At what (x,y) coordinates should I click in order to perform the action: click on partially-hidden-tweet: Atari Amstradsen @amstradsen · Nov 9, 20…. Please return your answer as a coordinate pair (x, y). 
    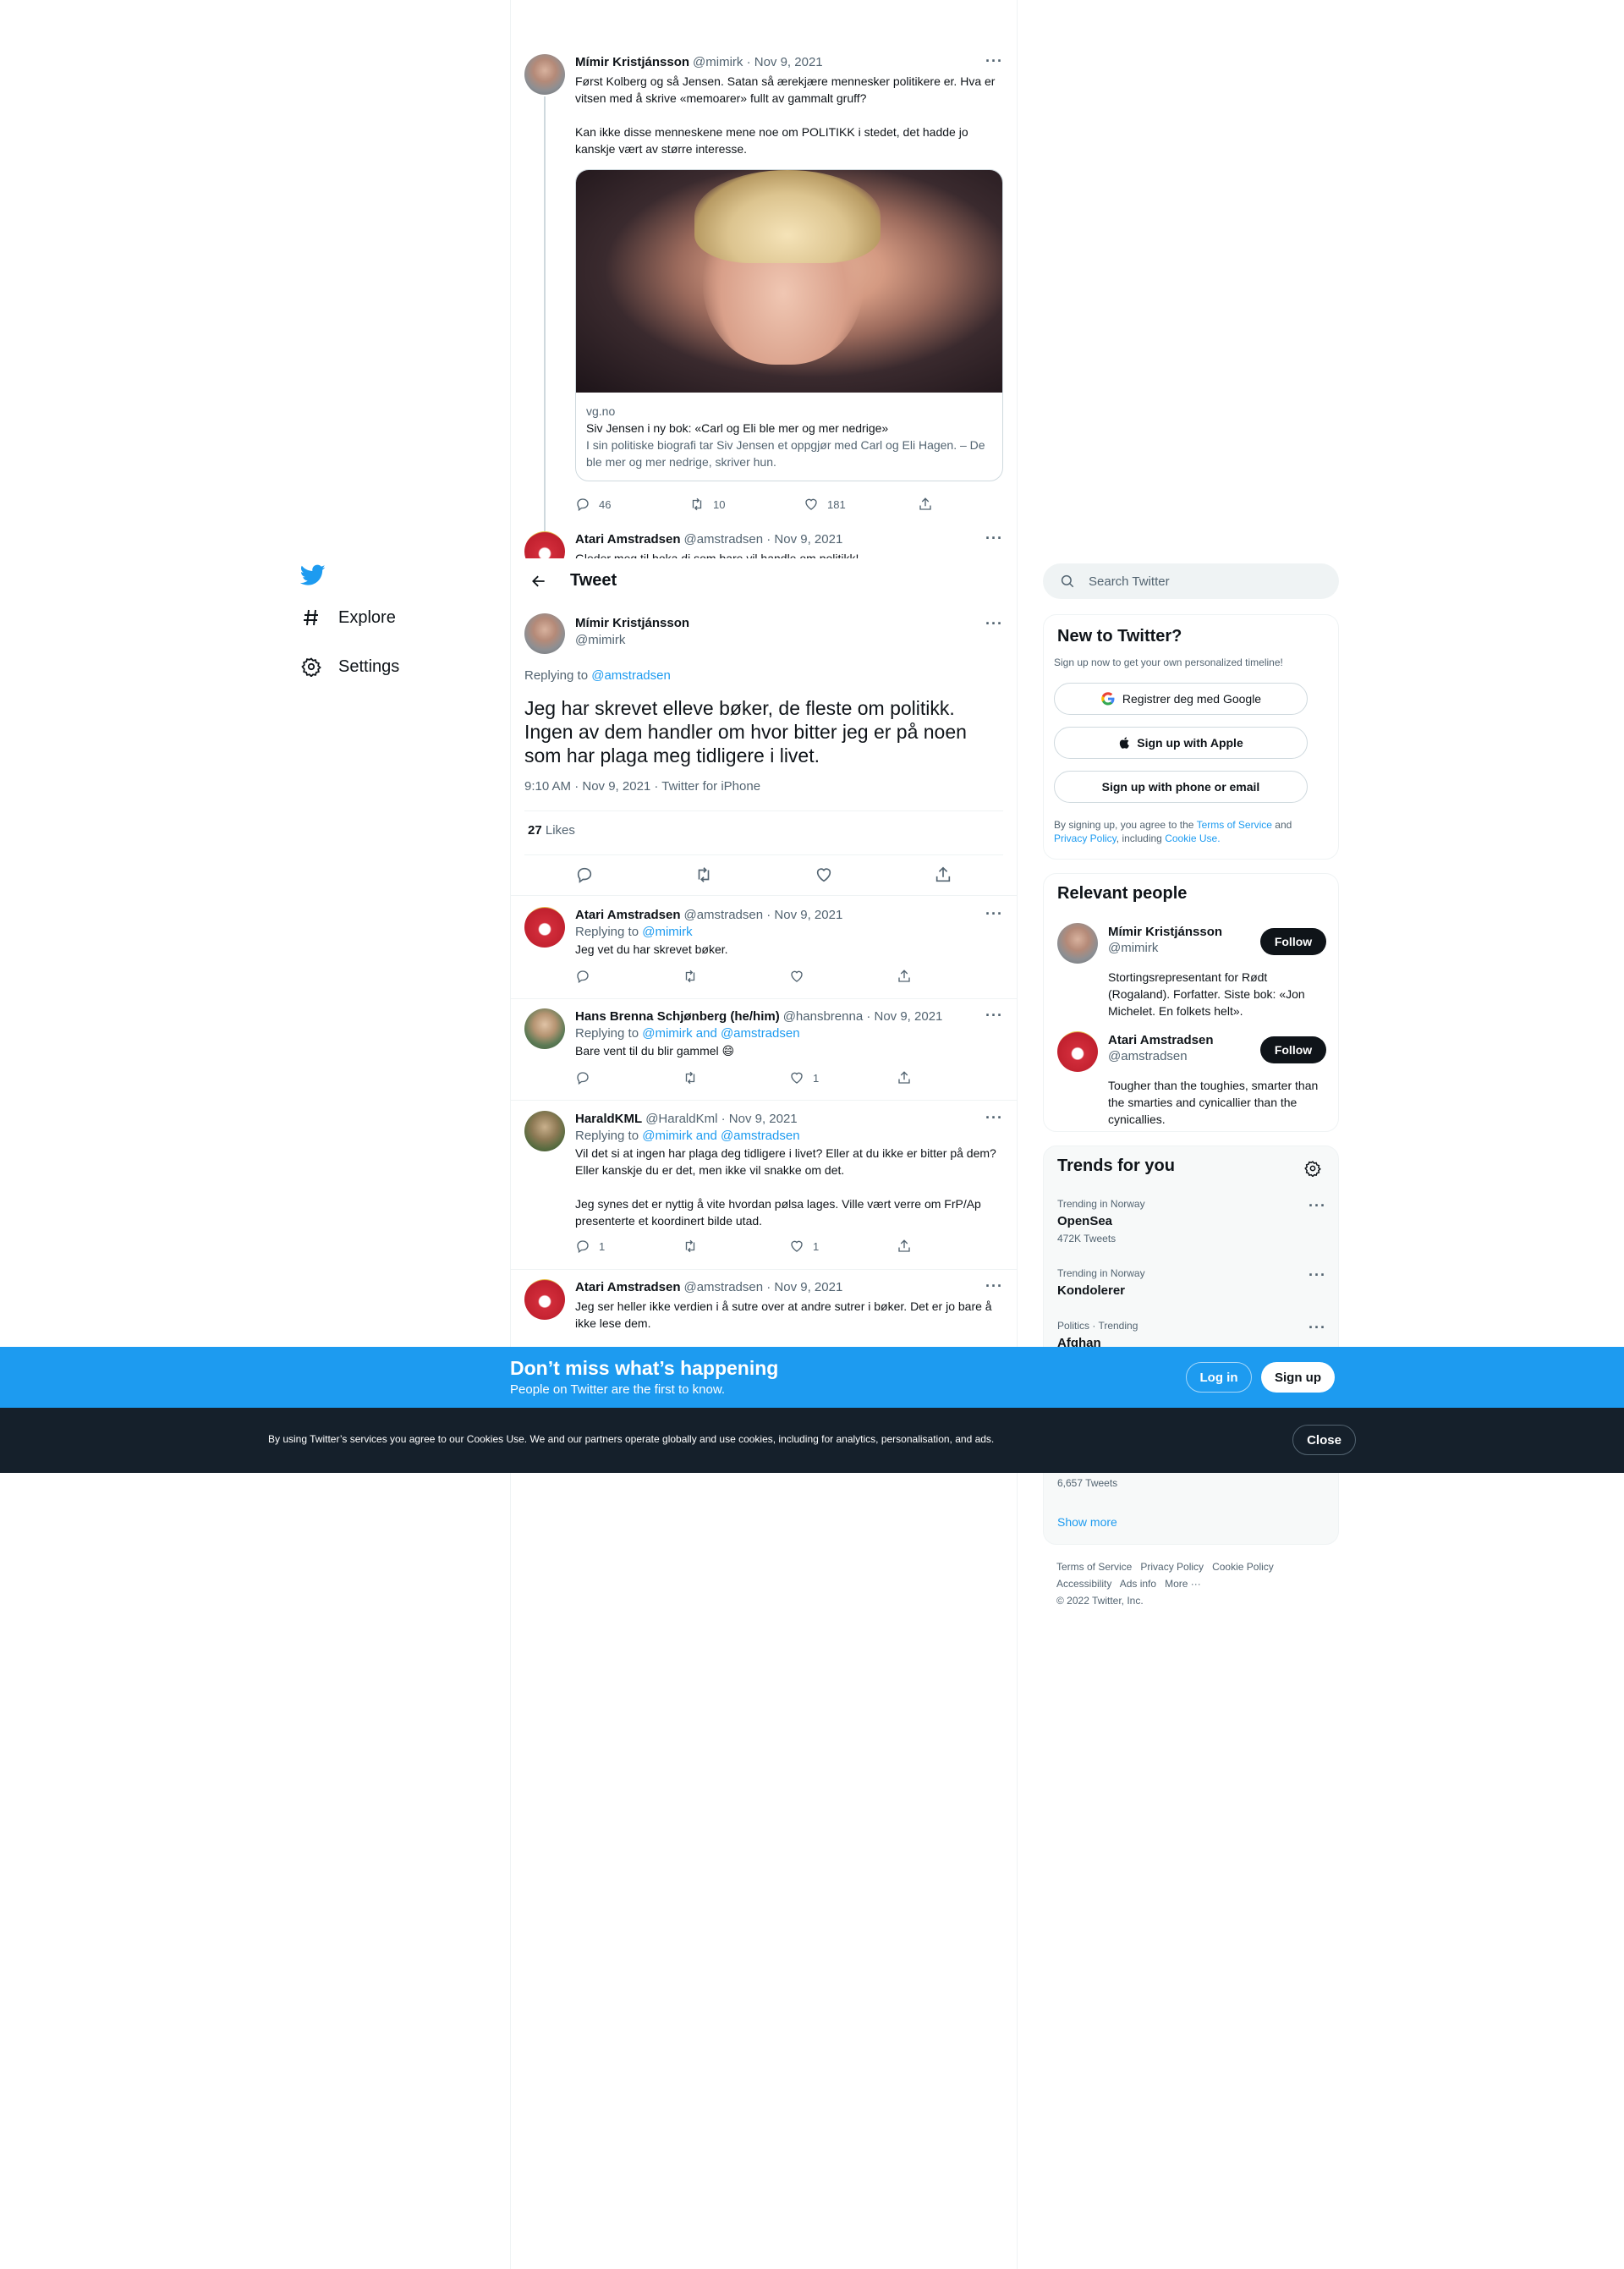
    Looking at the image, I should click on (764, 544).